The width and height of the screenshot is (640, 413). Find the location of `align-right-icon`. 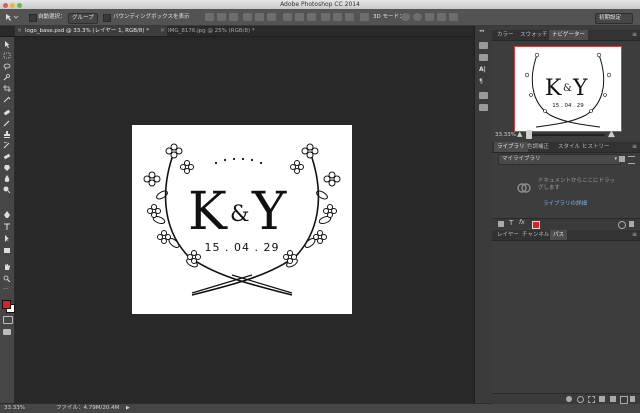

align-right-icon is located at coordinates (271, 17).